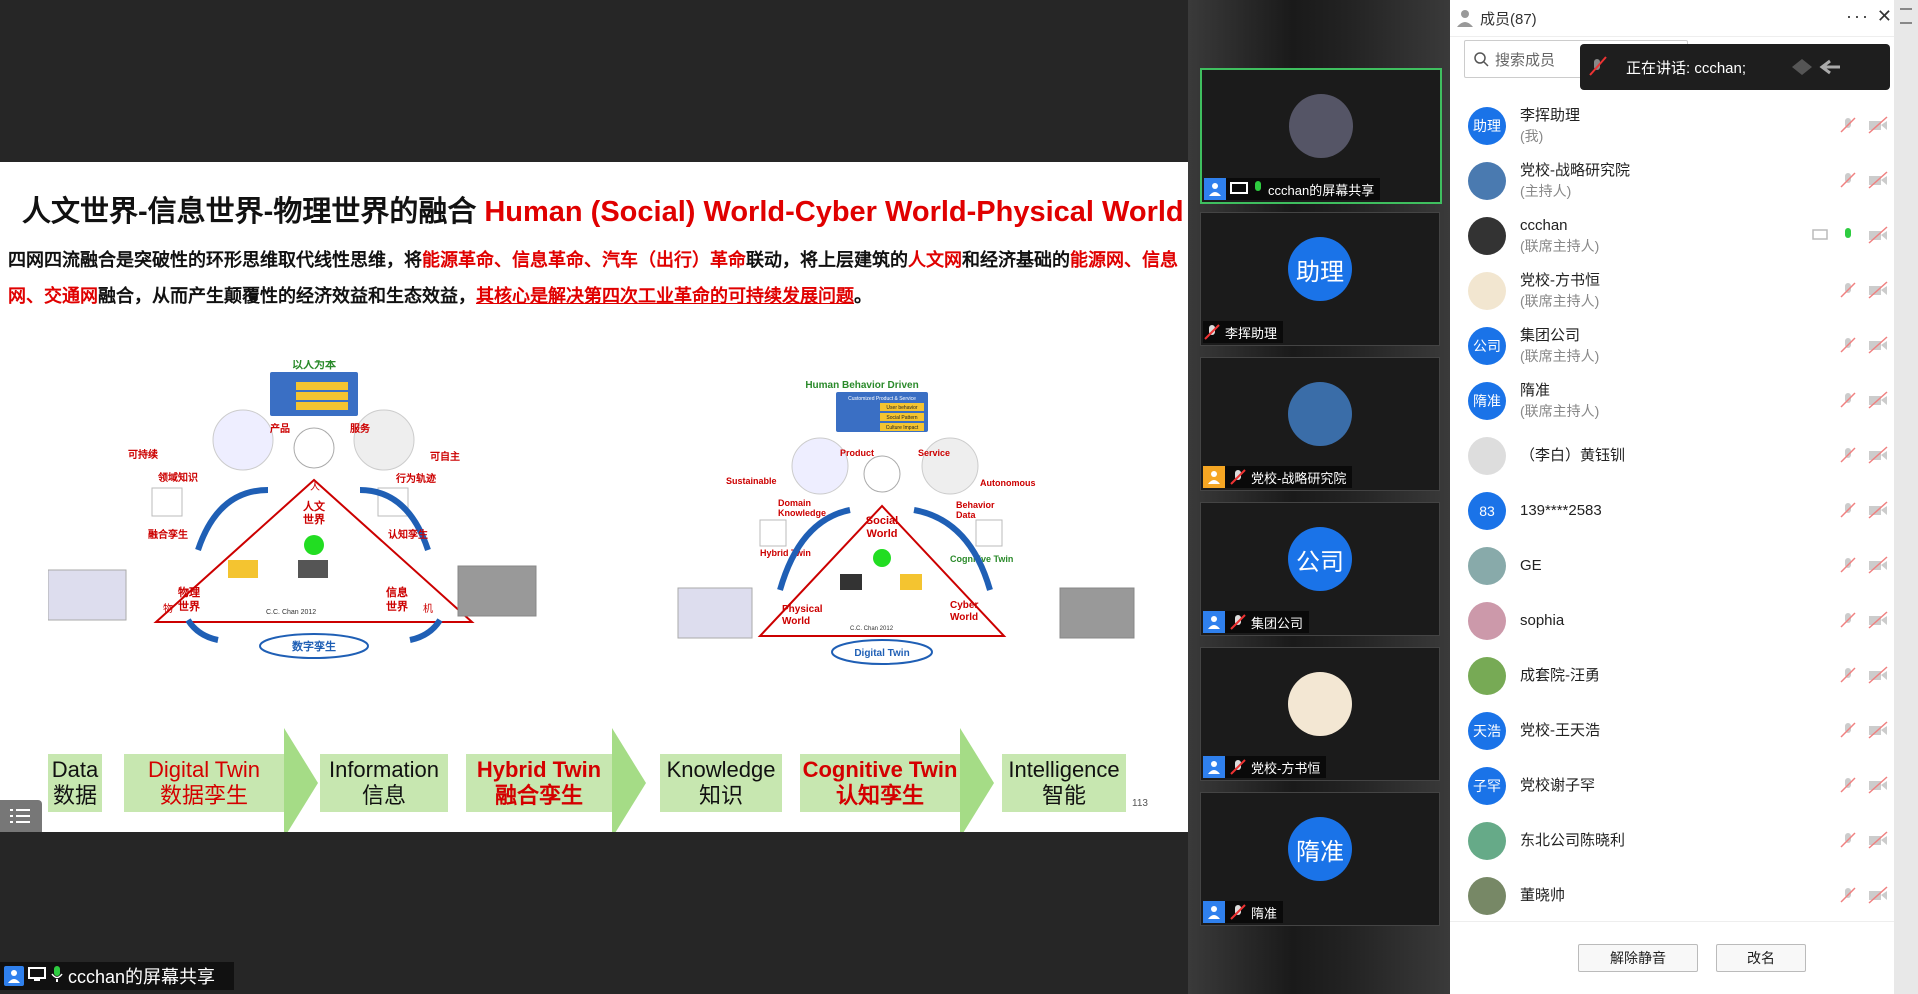  I want to click on member-row: 助理 李挥助理 (我), so click(1678, 126).